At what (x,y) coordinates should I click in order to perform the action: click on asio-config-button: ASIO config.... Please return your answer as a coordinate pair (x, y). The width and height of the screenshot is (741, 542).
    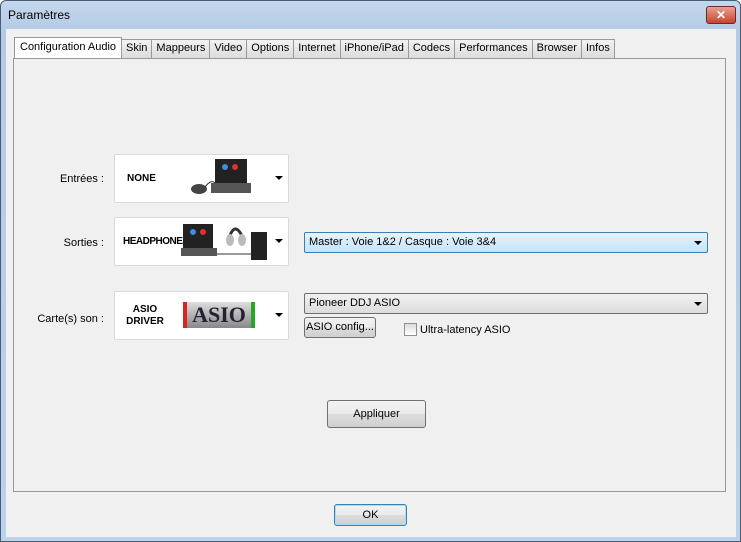
    Looking at the image, I should click on (340, 327).